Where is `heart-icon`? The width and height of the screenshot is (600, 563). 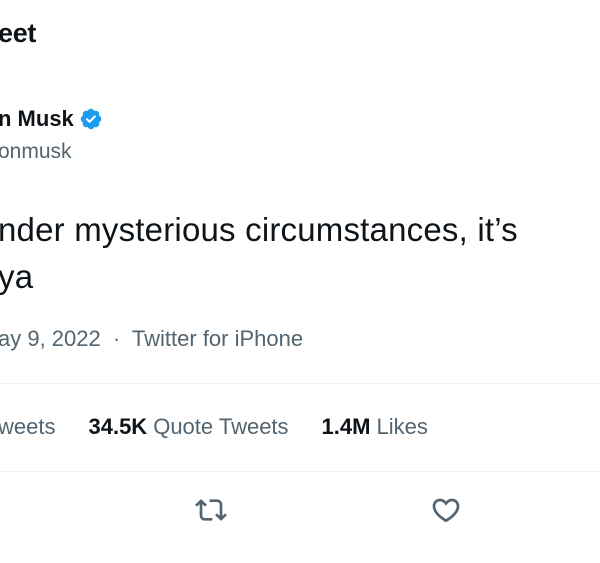 heart-icon is located at coordinates (446, 510).